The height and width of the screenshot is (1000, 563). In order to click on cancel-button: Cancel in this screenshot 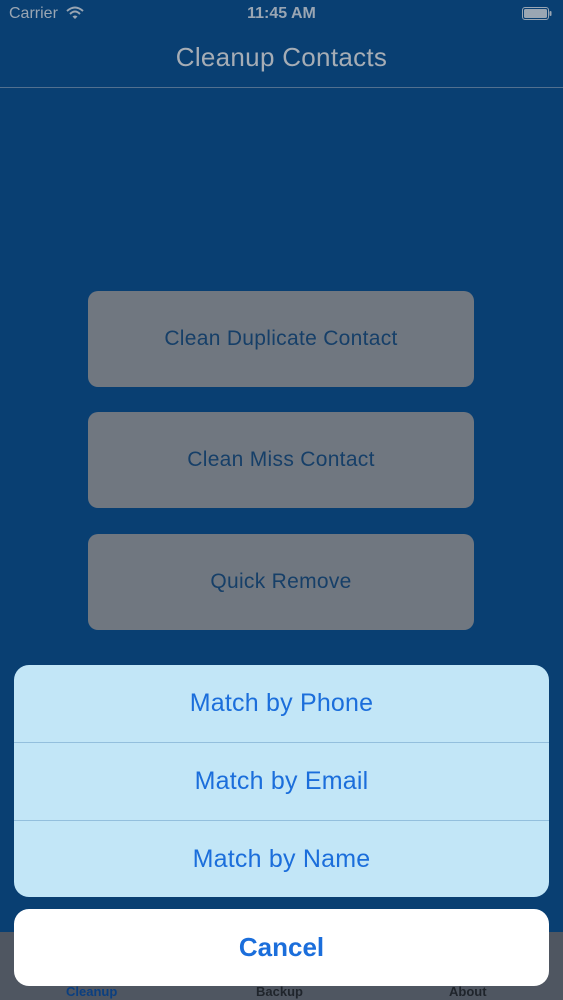, I will do `click(281, 947)`.